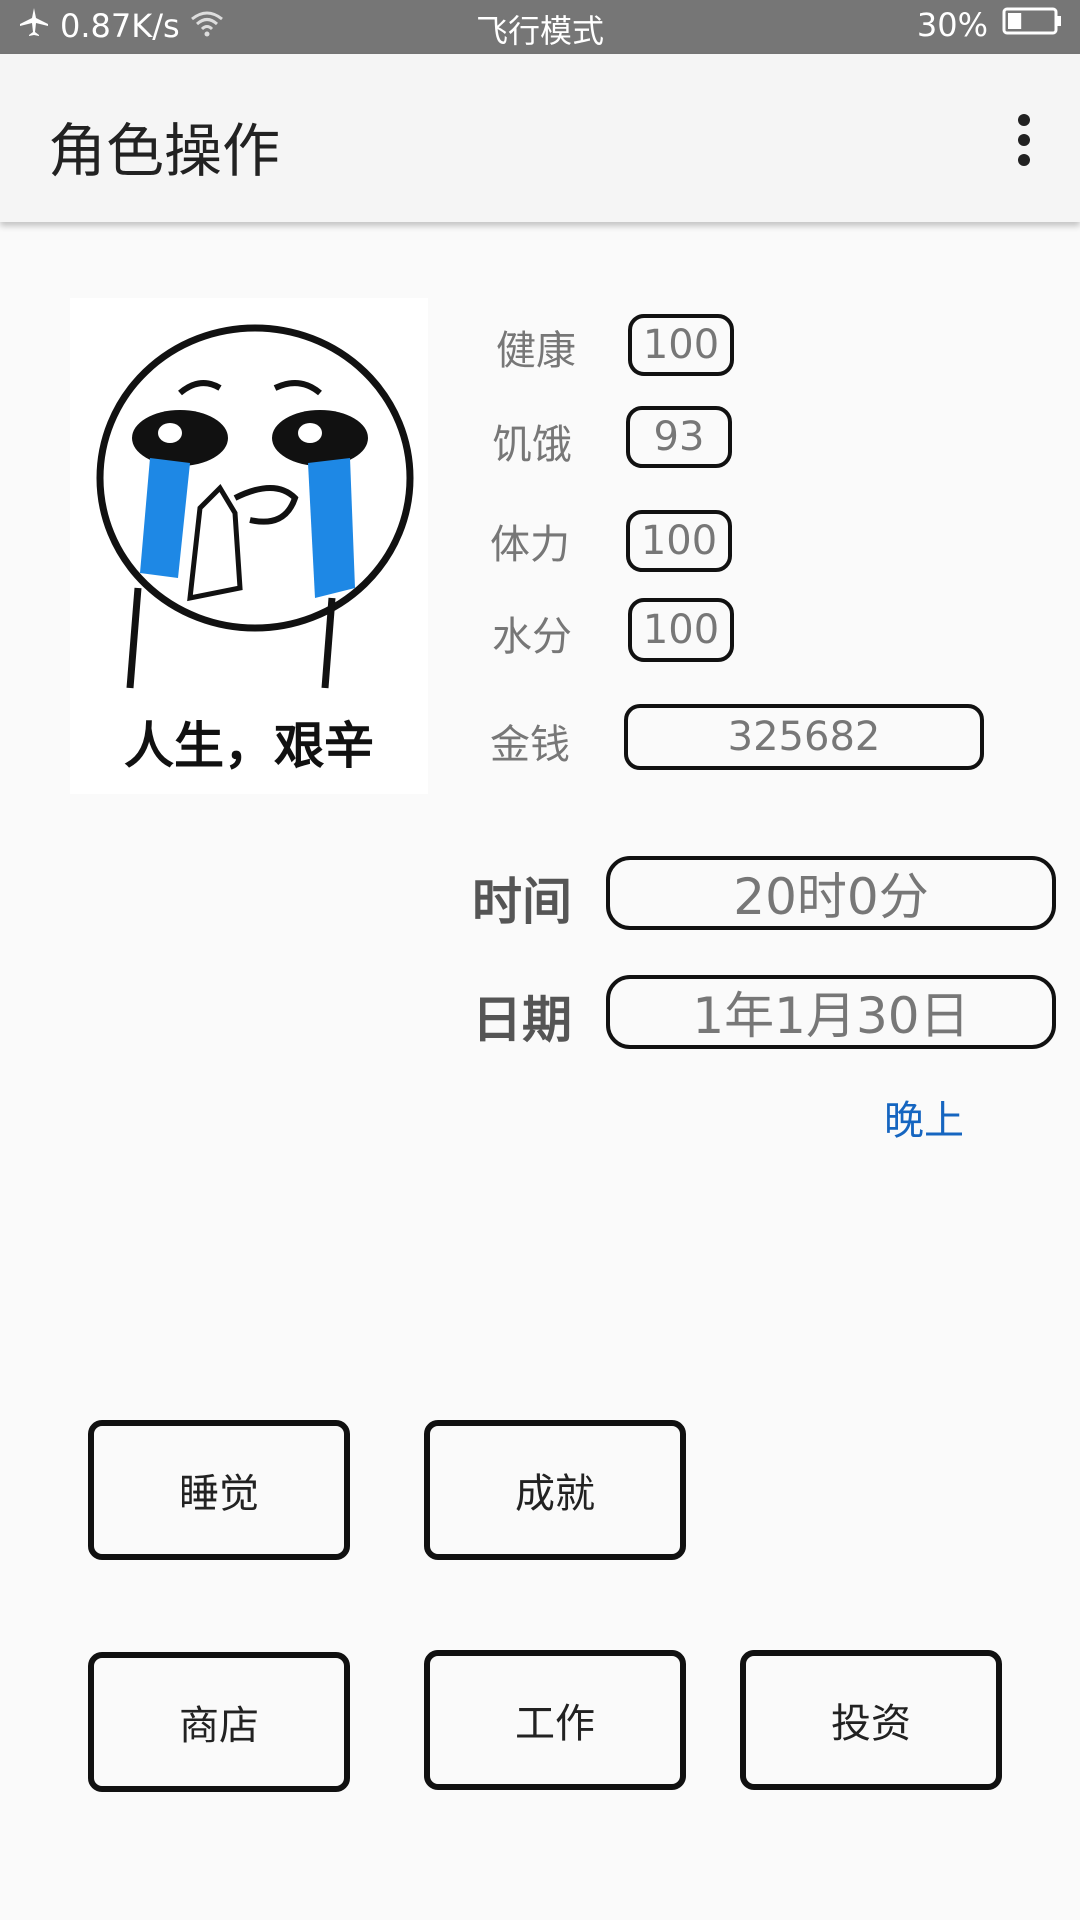  Describe the element at coordinates (540, 138) in the screenshot. I see `app-bar: 角色操作` at that location.